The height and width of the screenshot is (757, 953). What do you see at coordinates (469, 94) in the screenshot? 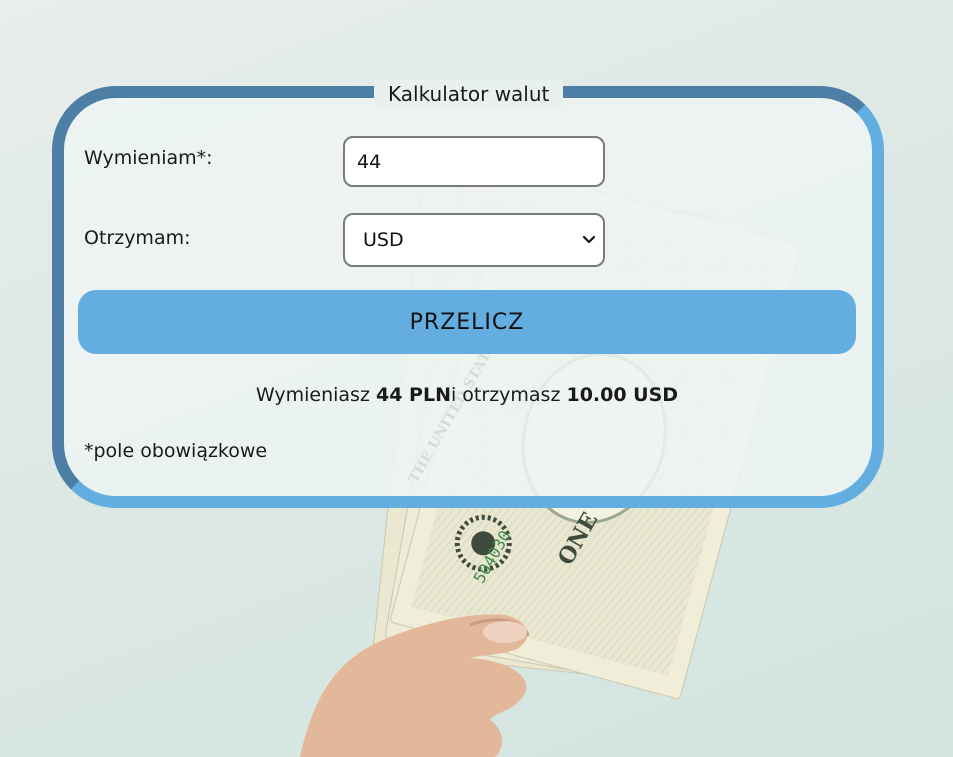
I see `form-legend: Kalkulator walut` at bounding box center [469, 94].